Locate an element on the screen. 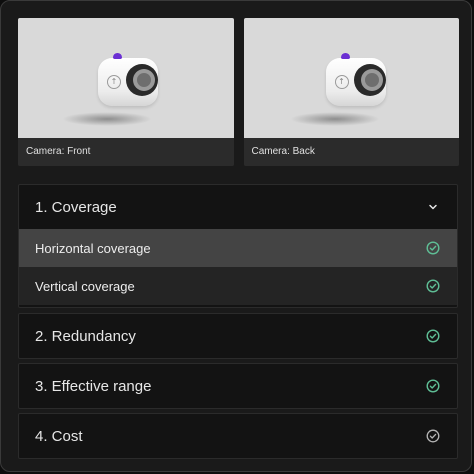 The height and width of the screenshot is (474, 474). section-header-redundancy: 2. Redundancy is located at coordinates (238, 336).